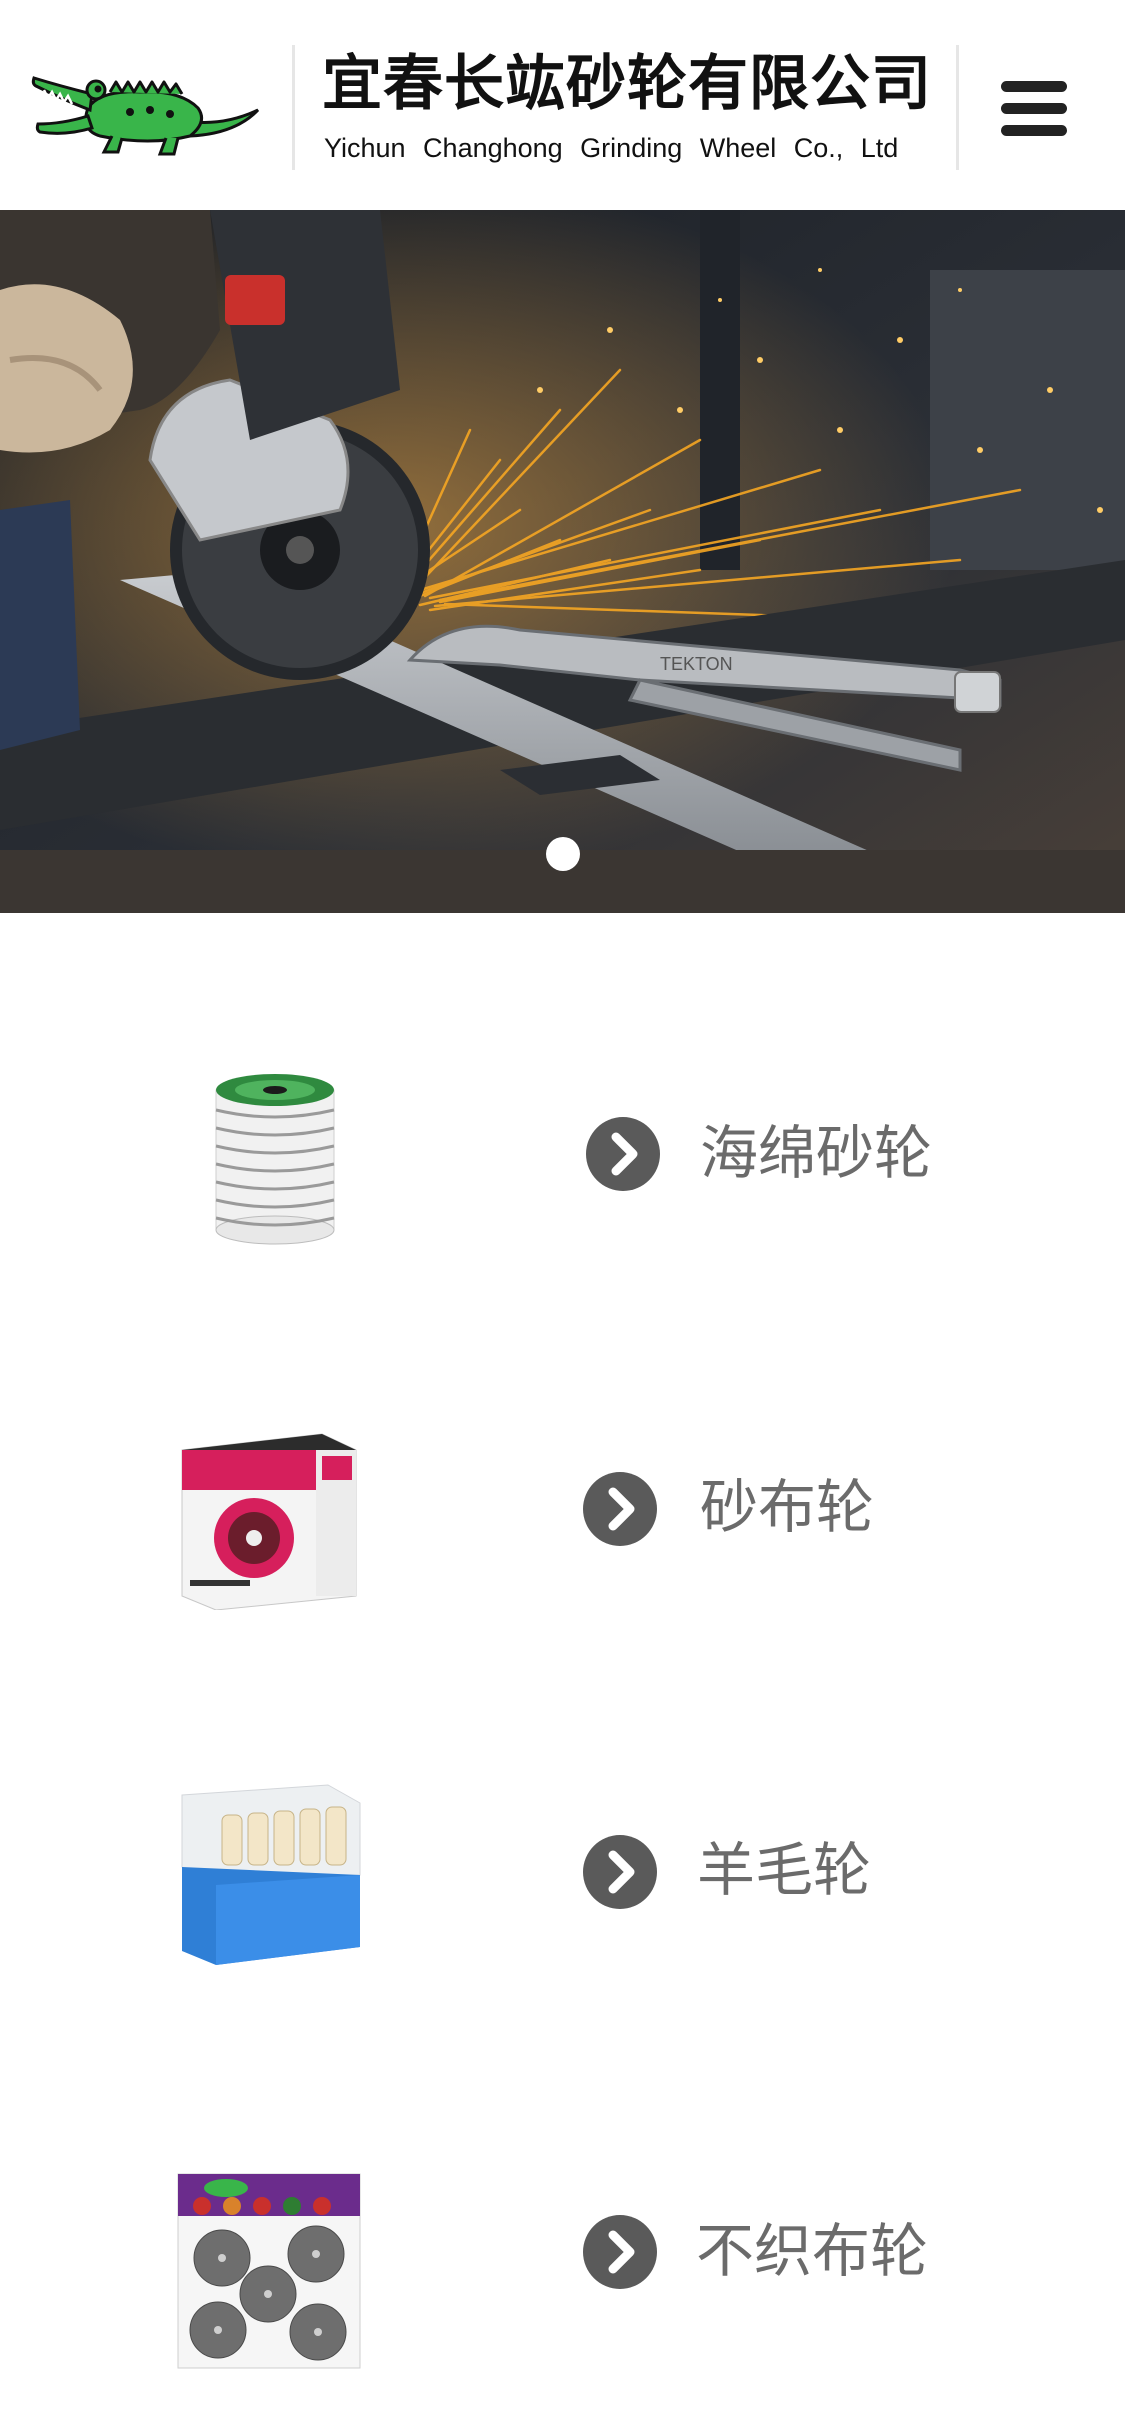  I want to click on sponge-grinding-wheel-stack-image, so click(275, 1152).